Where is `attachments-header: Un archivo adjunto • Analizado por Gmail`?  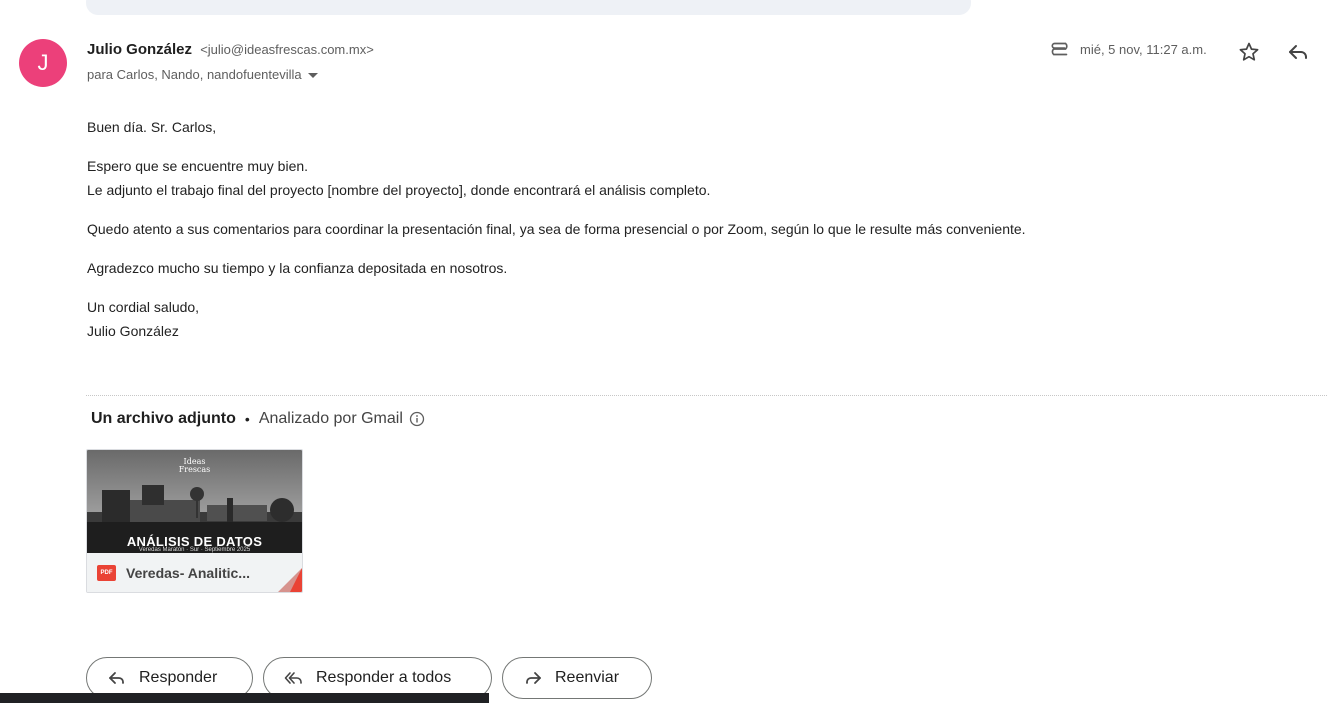 attachments-header: Un archivo adjunto • Analizado por Gmail is located at coordinates (258, 419).